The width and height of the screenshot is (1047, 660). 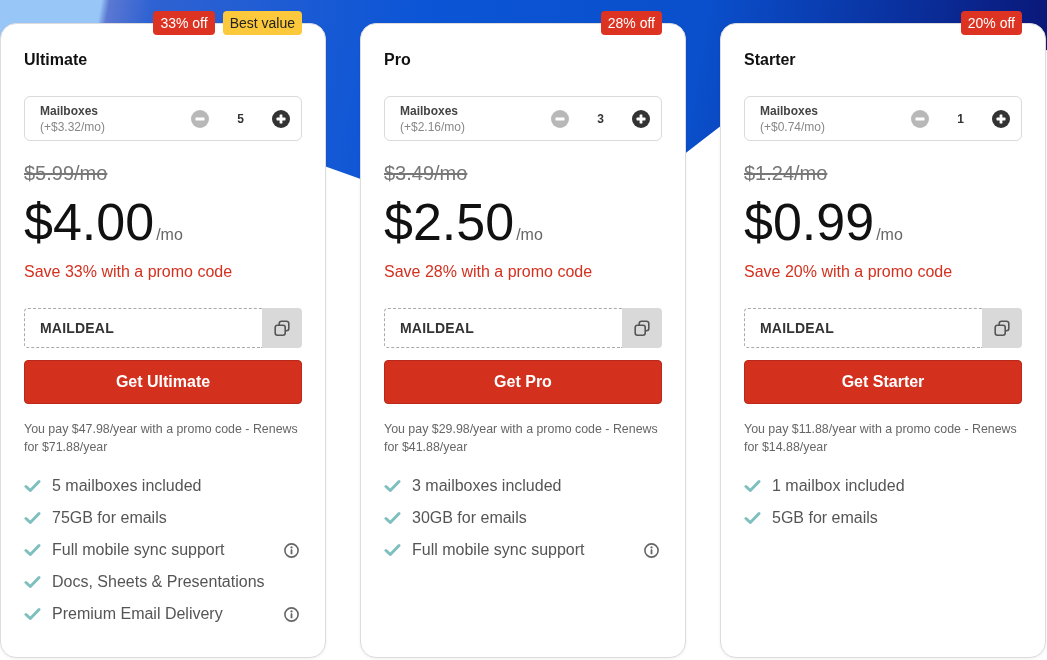 I want to click on mailbox-price: (+$2.16/mo), so click(x=433, y=126).